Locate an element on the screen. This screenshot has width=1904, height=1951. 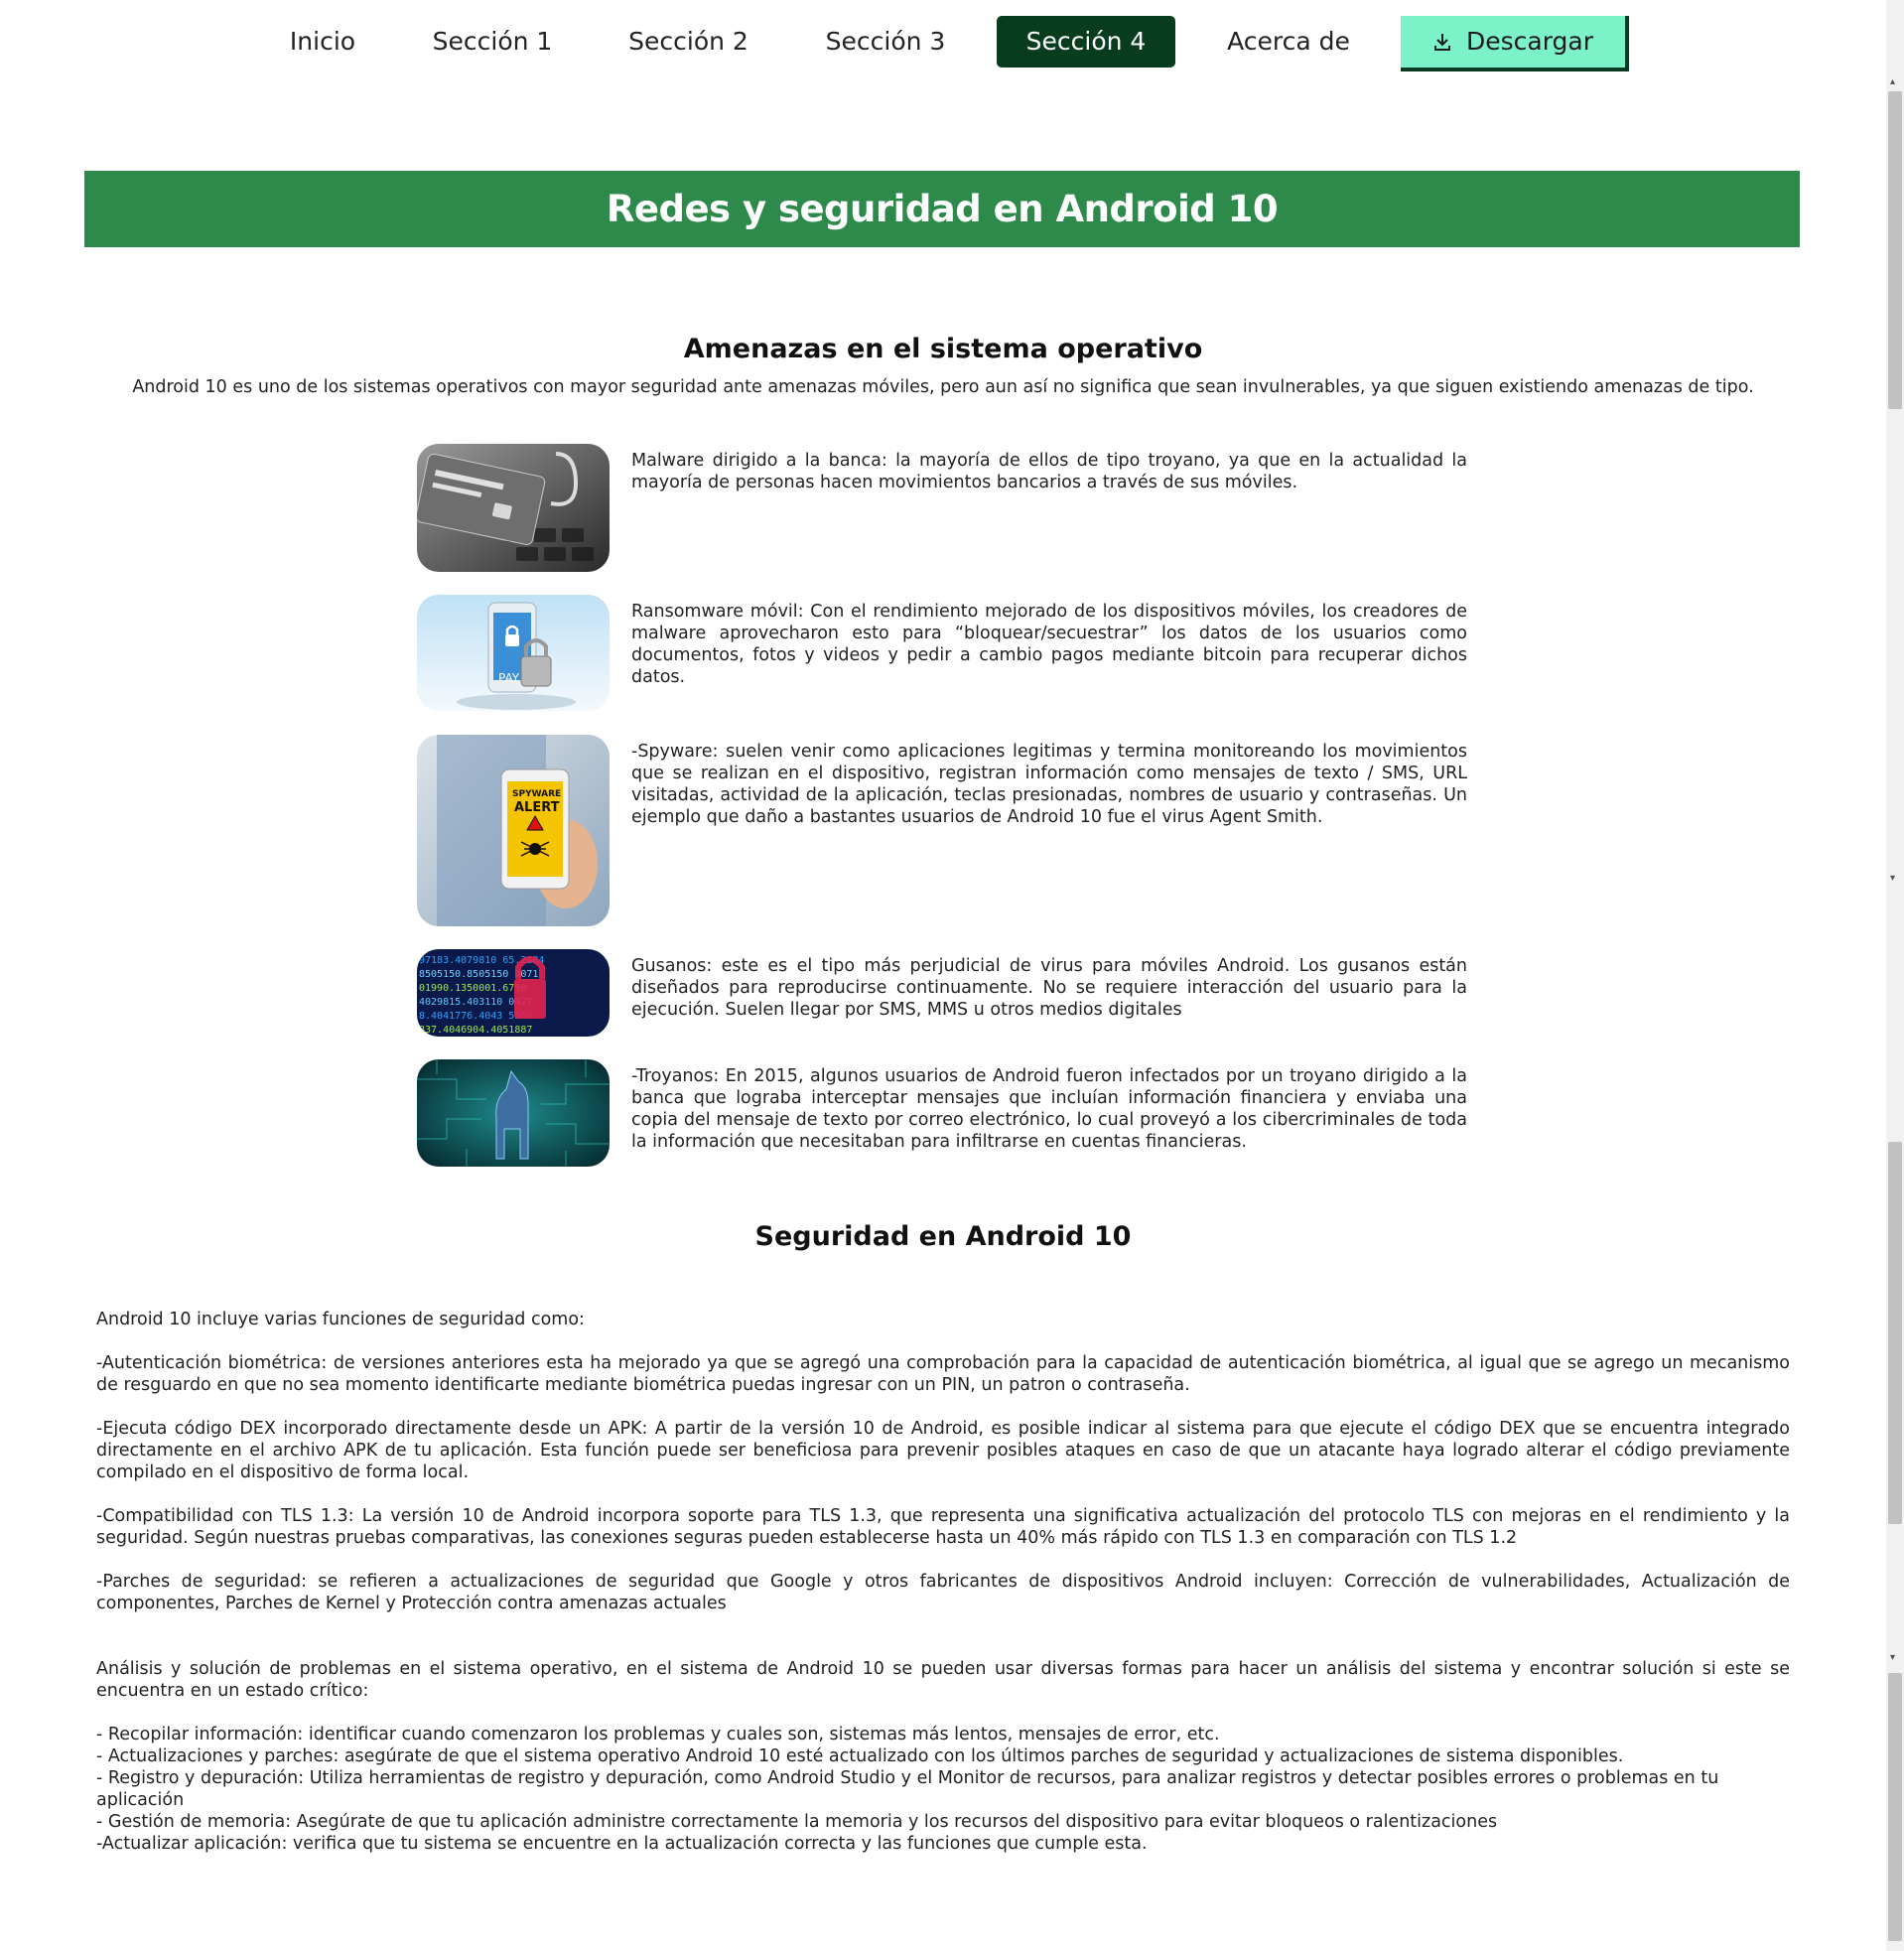
scroll-up-arrow-icon: ▴ is located at coordinates (1892, 82).